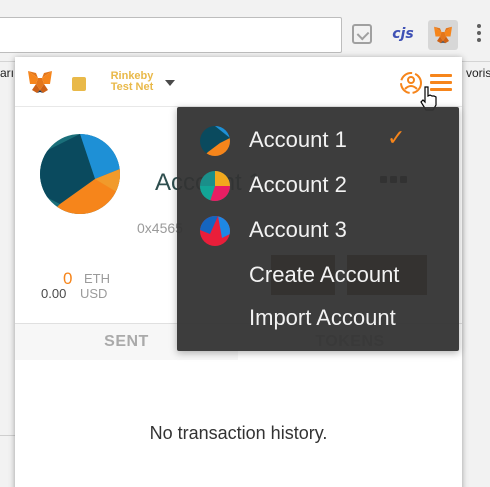 The height and width of the screenshot is (487, 490). Describe the element at coordinates (54, 293) in the screenshot. I see `usd-balance: 0.00` at that location.